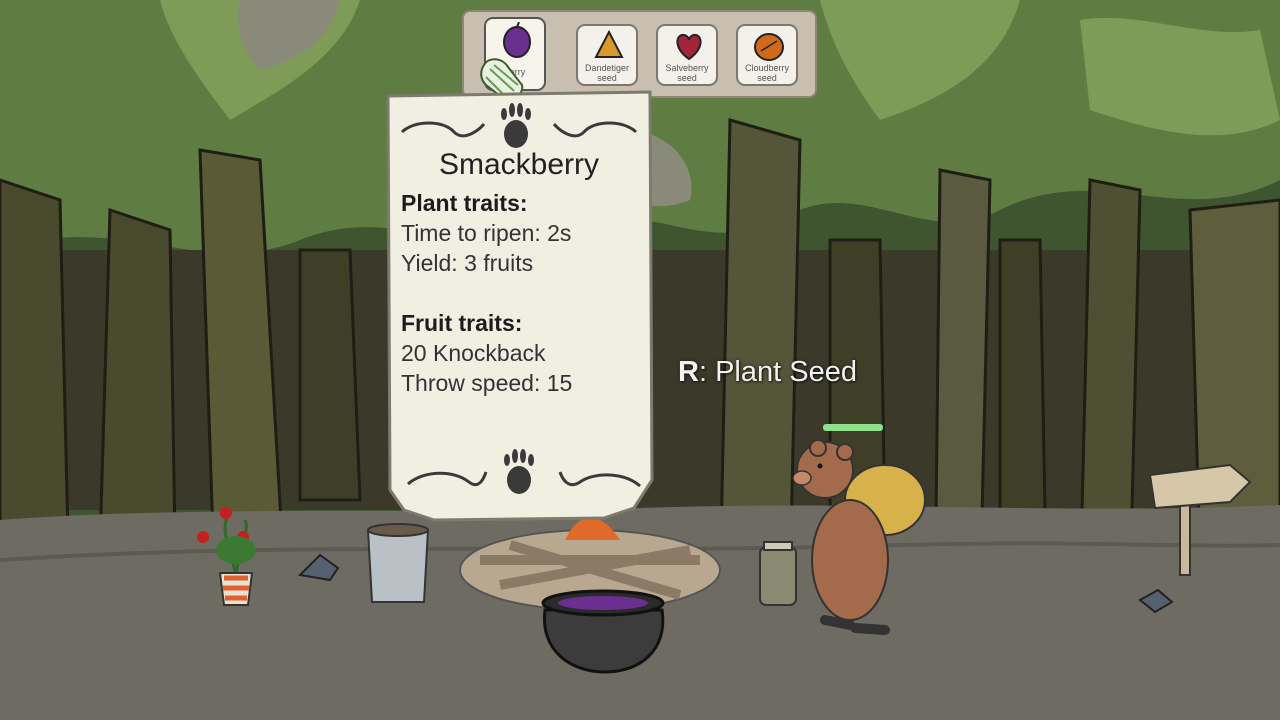  I want to click on player-health-bar, so click(853, 427).